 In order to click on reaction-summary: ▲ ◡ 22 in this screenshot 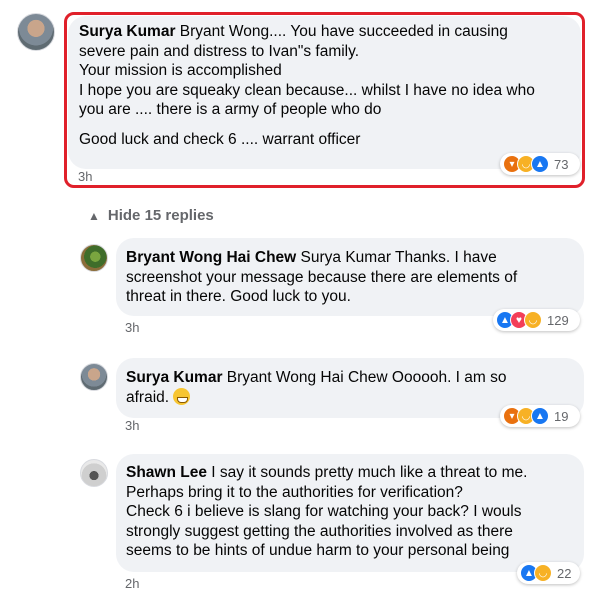, I will do `click(548, 573)`.